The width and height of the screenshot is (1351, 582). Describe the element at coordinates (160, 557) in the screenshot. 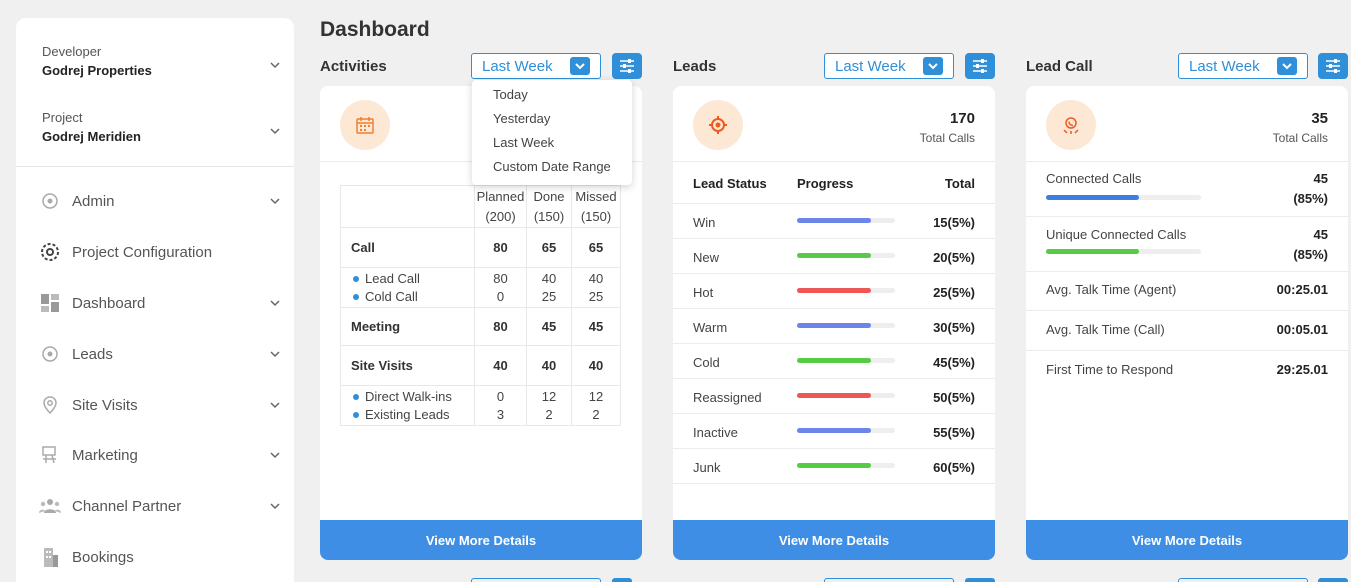

I see `sidebar-item-bookings: Bookings` at that location.